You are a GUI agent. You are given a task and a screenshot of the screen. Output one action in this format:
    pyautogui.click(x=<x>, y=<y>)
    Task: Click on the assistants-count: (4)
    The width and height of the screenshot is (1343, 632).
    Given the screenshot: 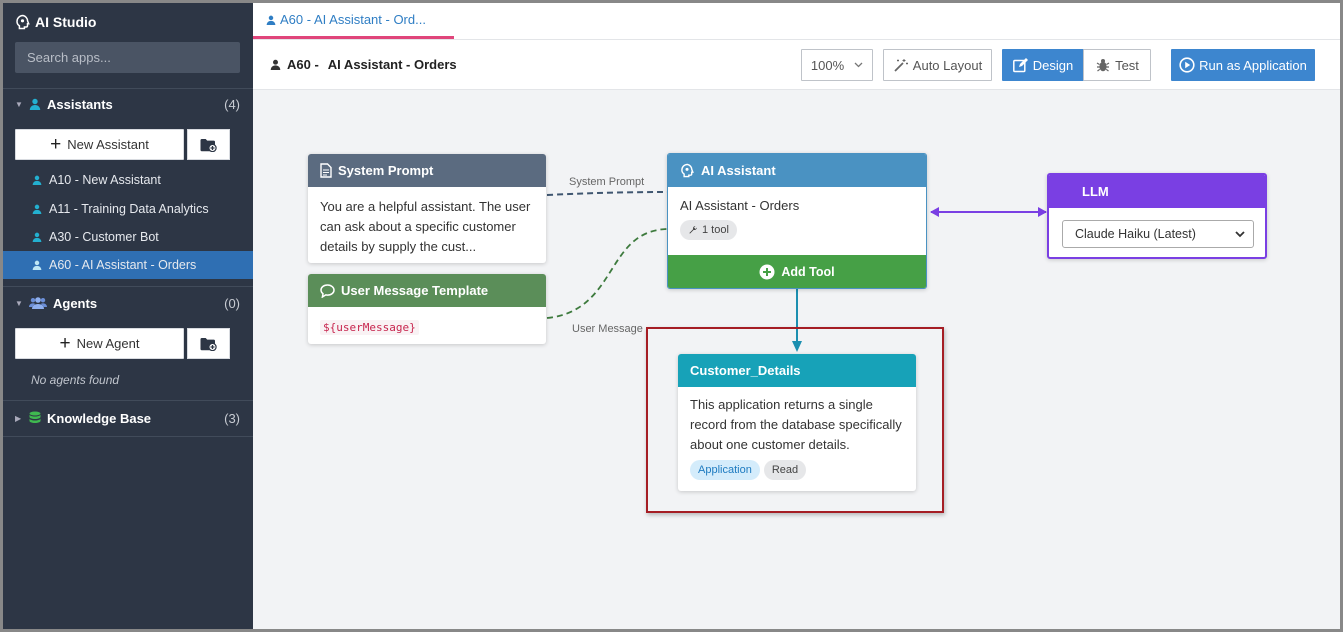 What is the action you would take?
    pyautogui.click(x=232, y=104)
    